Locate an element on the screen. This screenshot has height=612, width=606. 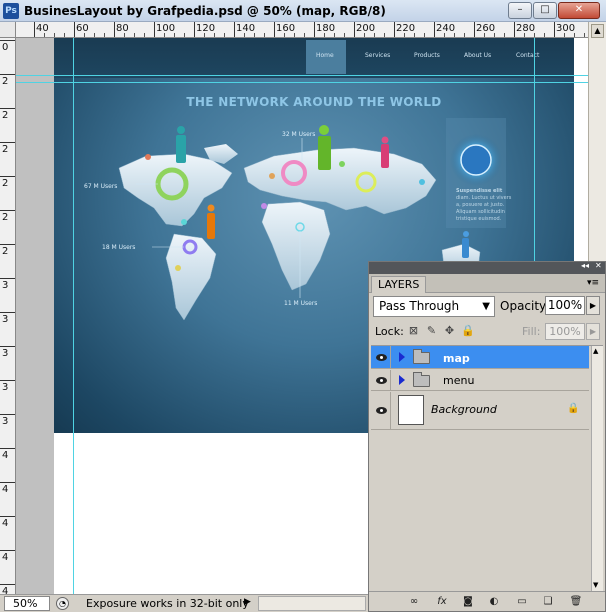
map-label-18m: 18 M Users is located at coordinates (119, 247).